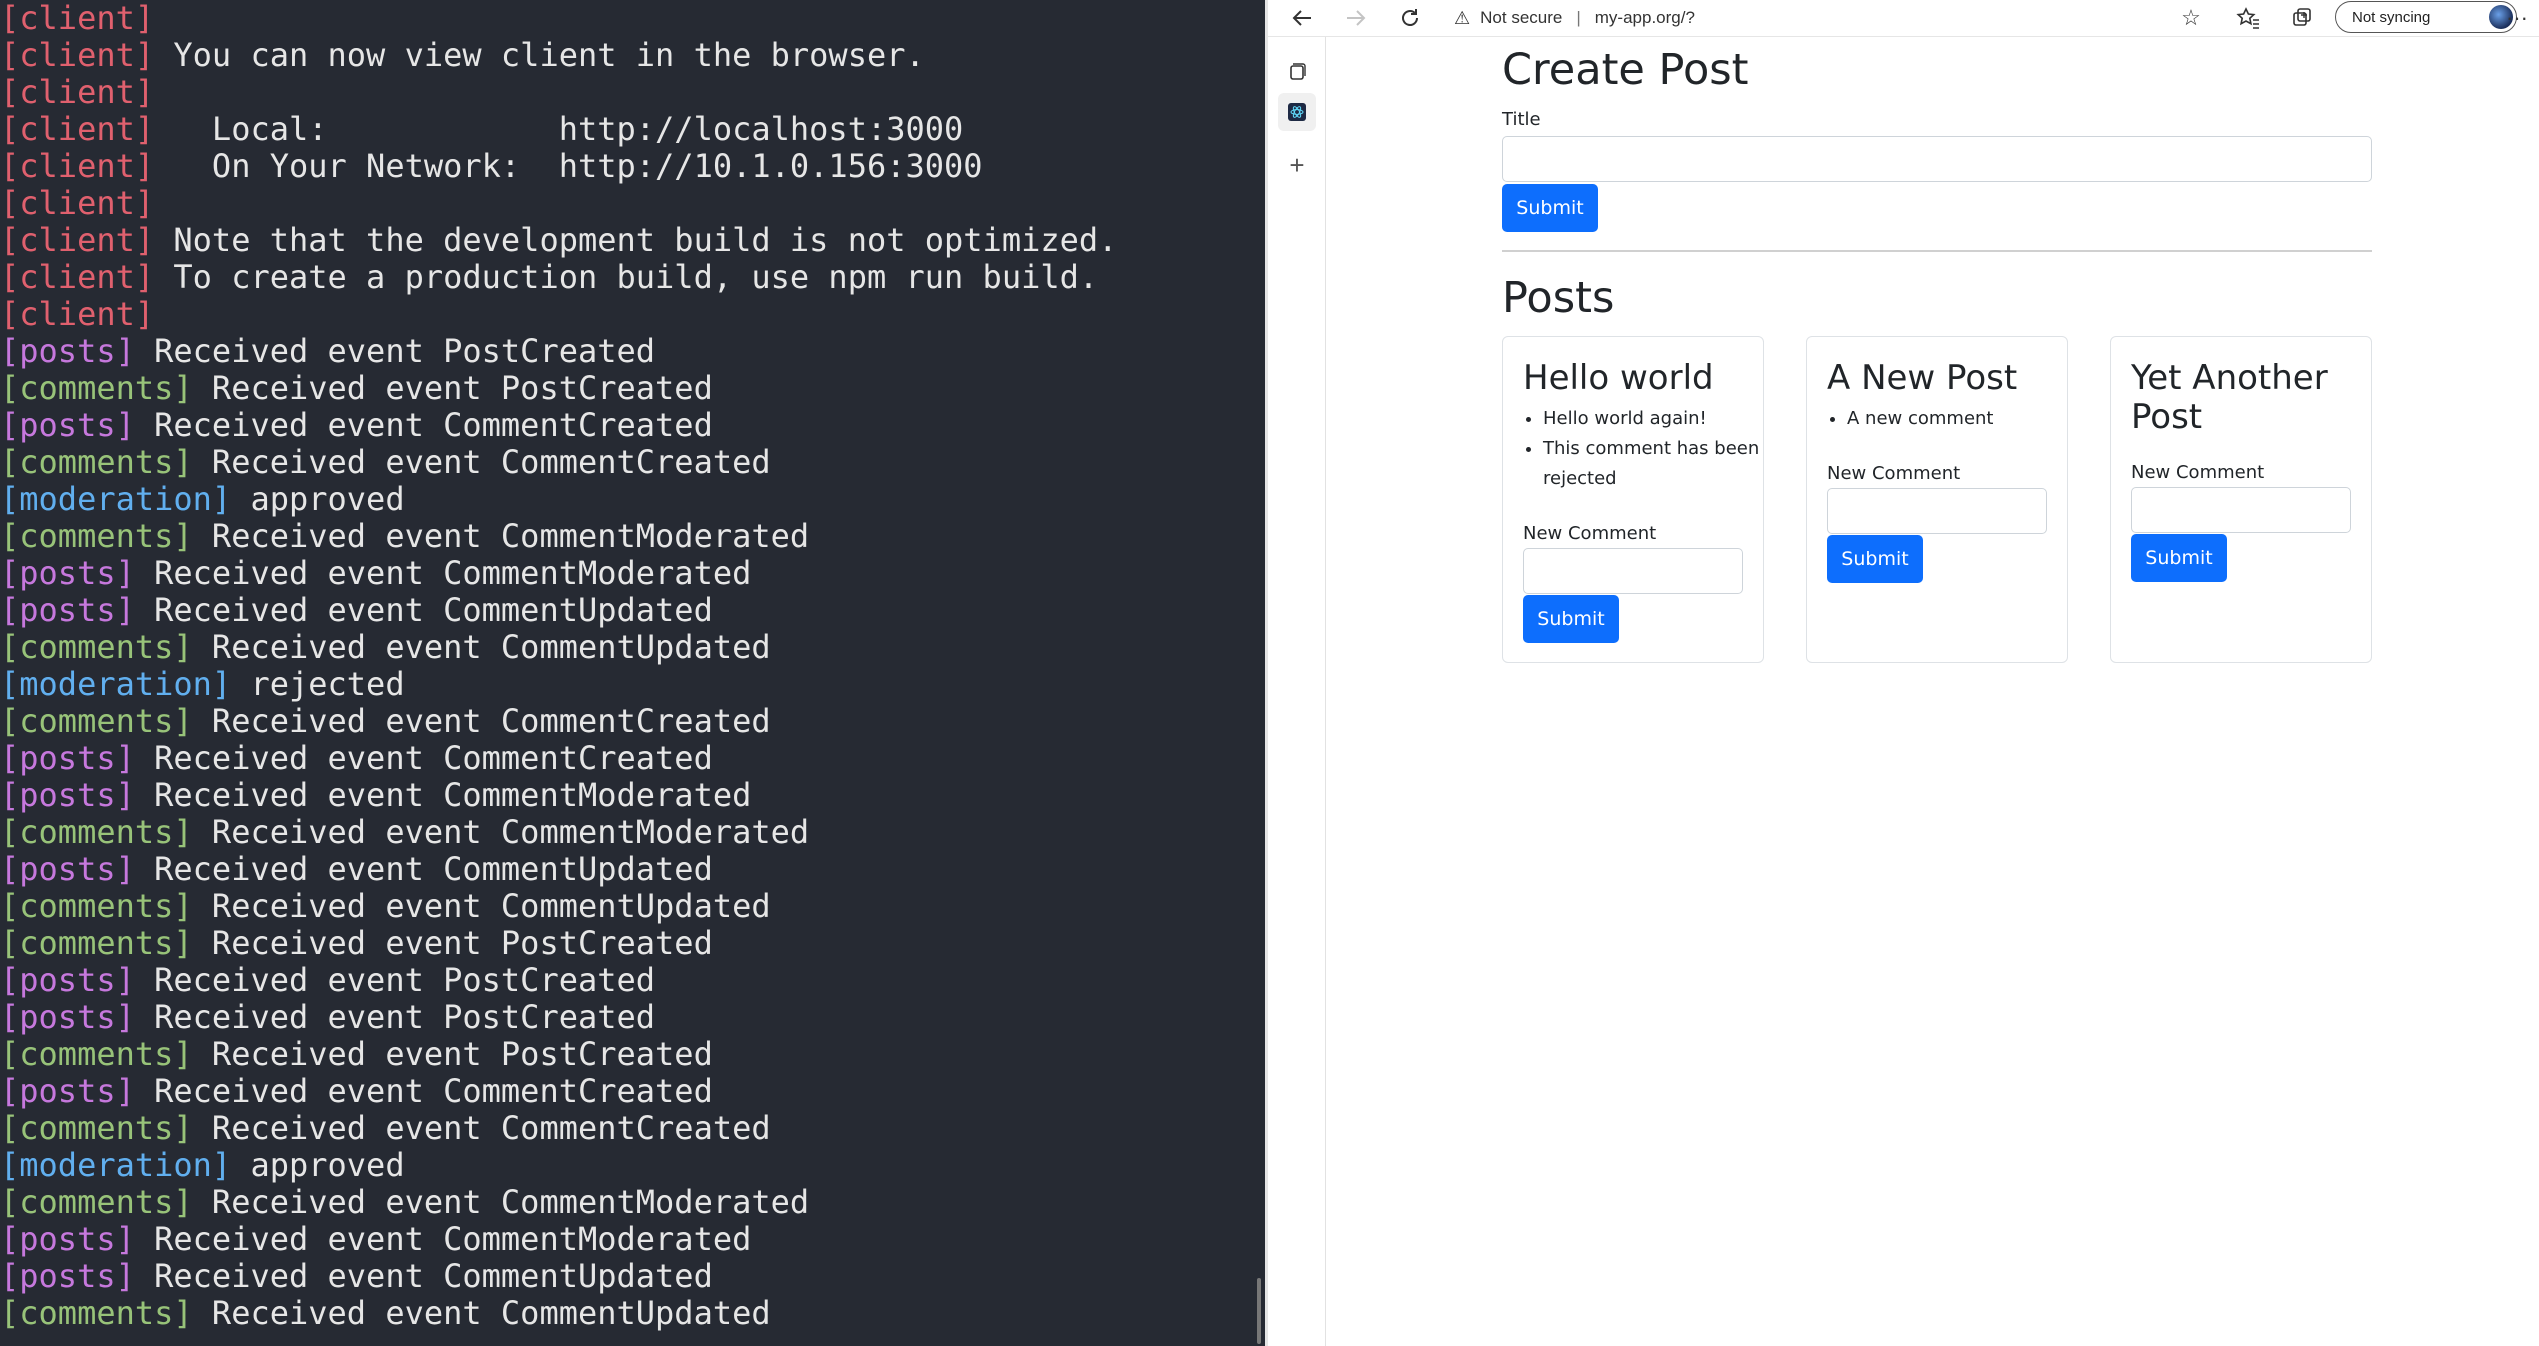  Describe the element at coordinates (1947, 419) in the screenshot. I see `comment-list: A new comment` at that location.